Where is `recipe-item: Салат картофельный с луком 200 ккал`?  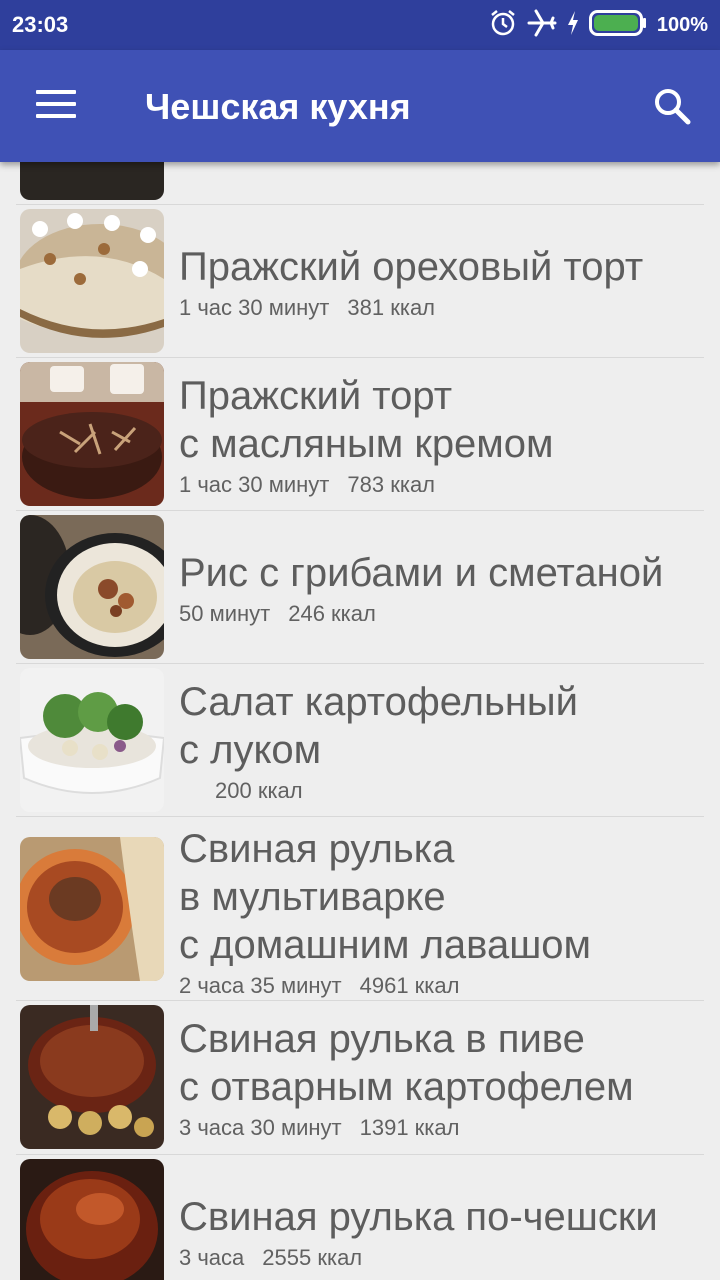
recipe-item: Салат картофельный с луком 200 ккал is located at coordinates (360, 740).